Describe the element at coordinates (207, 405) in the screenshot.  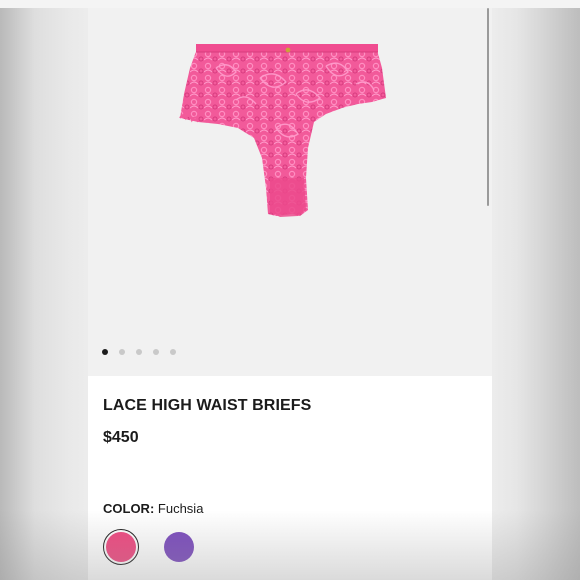
I see `product-title: LACE HIGH WAIST BRIEFS` at that location.